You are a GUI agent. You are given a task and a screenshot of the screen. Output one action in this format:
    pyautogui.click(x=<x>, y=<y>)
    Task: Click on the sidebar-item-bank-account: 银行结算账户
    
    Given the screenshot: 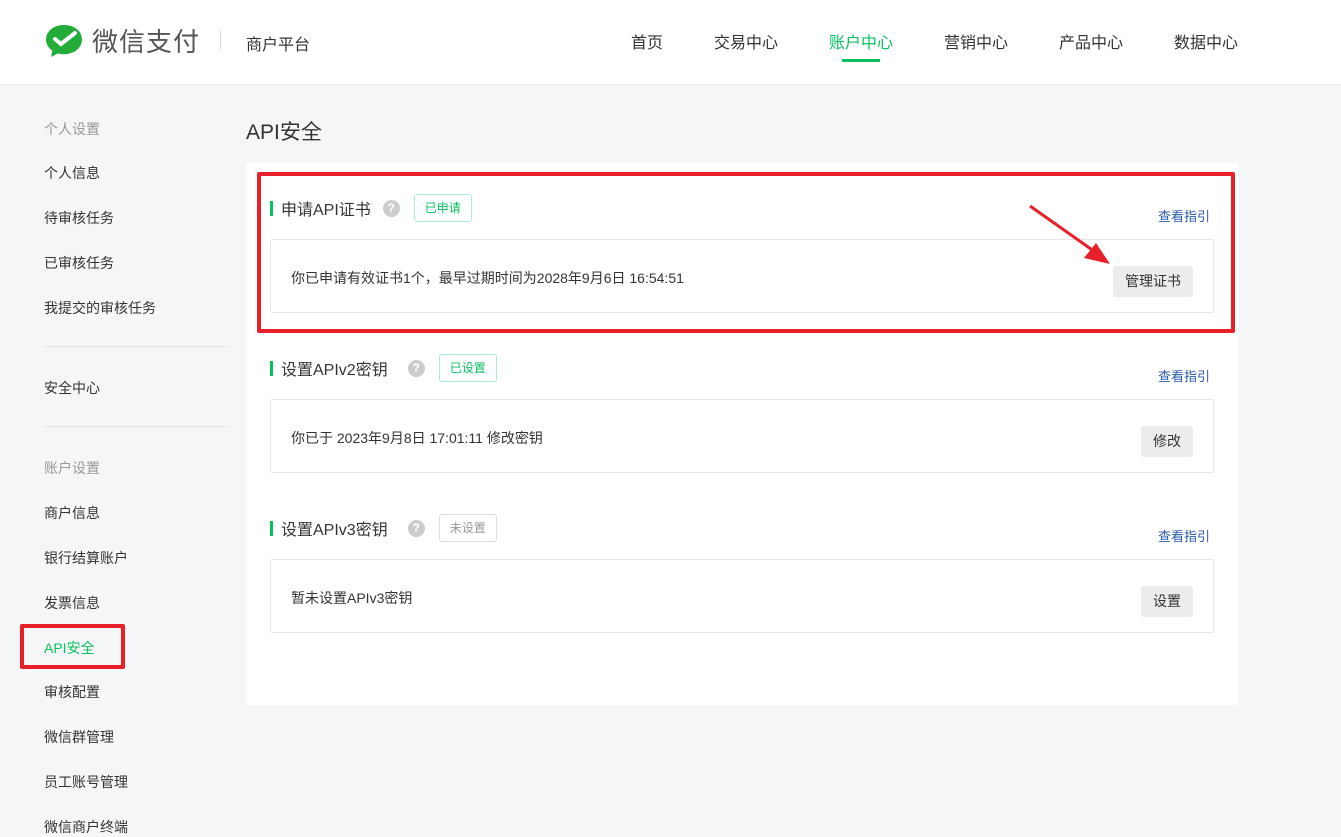 What is the action you would take?
    pyautogui.click(x=86, y=558)
    